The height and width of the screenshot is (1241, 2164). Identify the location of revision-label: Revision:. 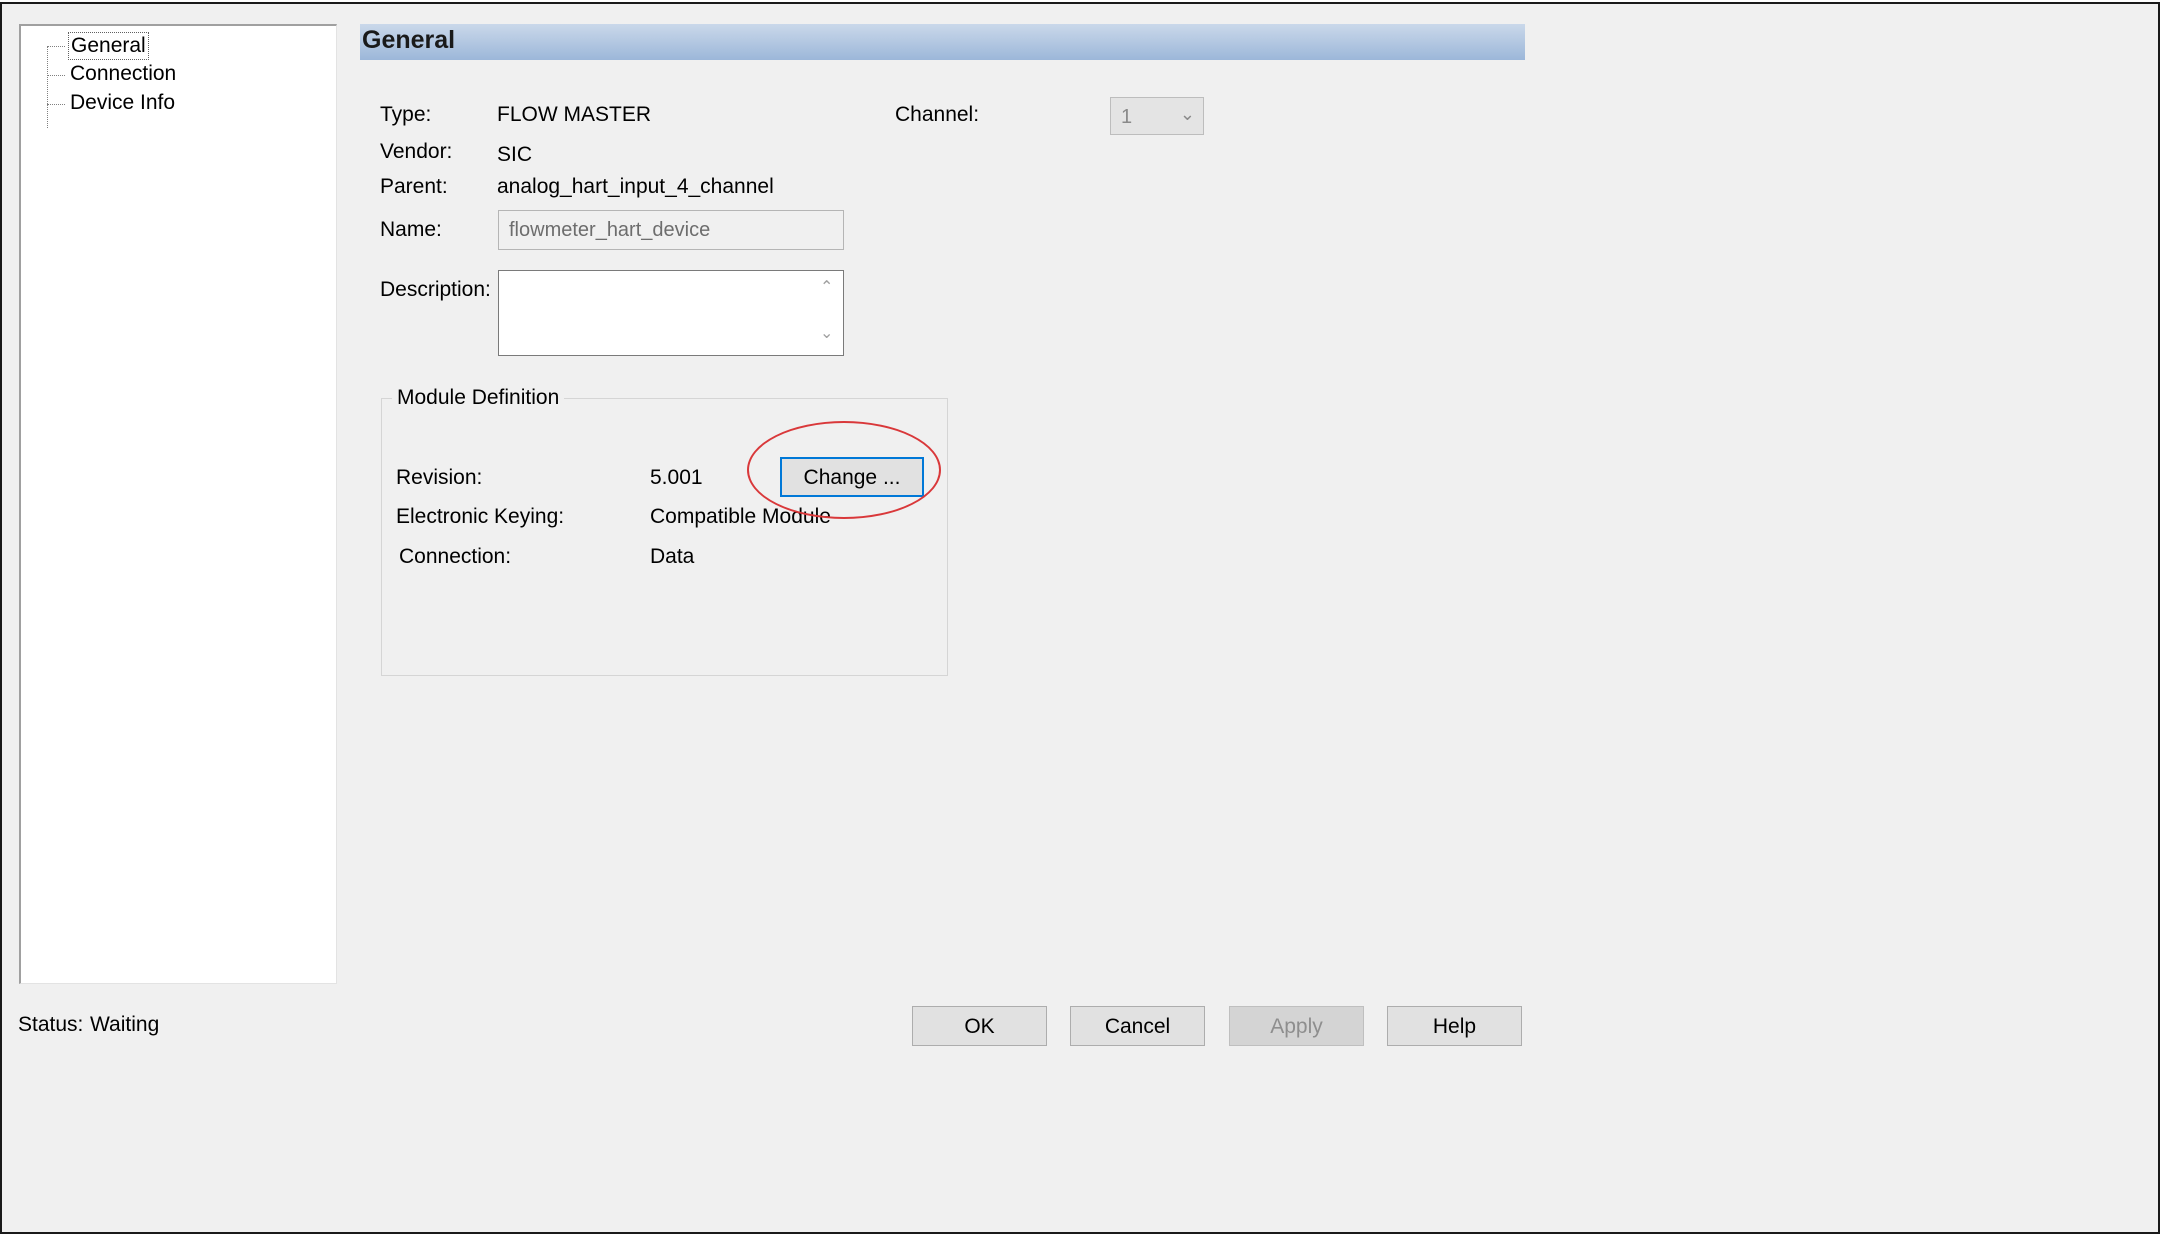
(439, 477).